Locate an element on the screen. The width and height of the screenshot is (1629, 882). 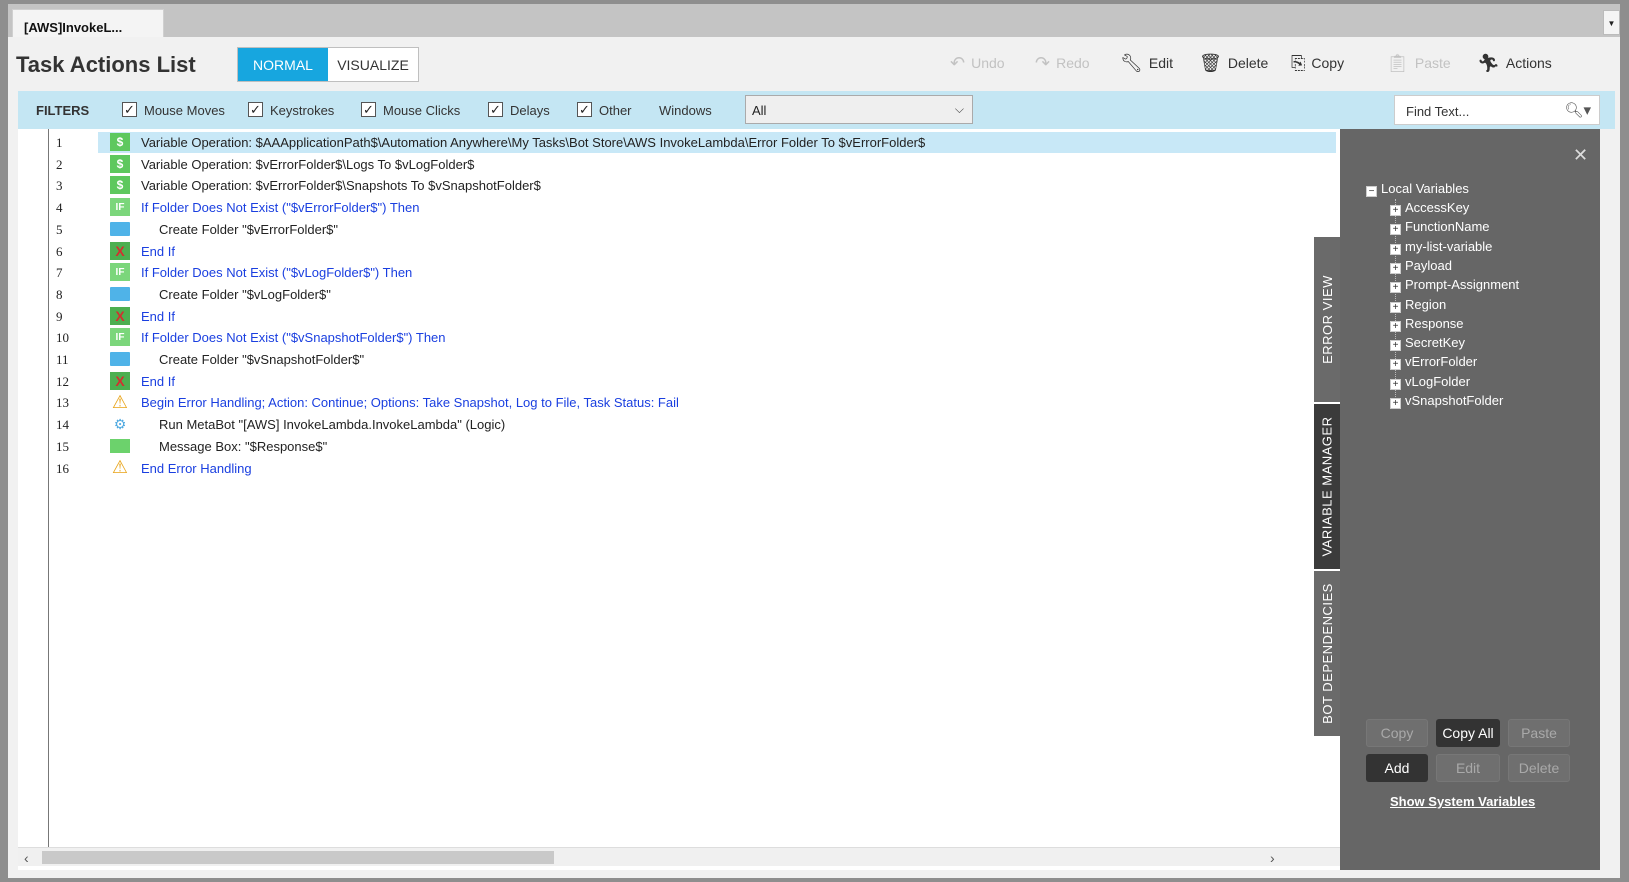
variable-name: Response is located at coordinates (1434, 323).